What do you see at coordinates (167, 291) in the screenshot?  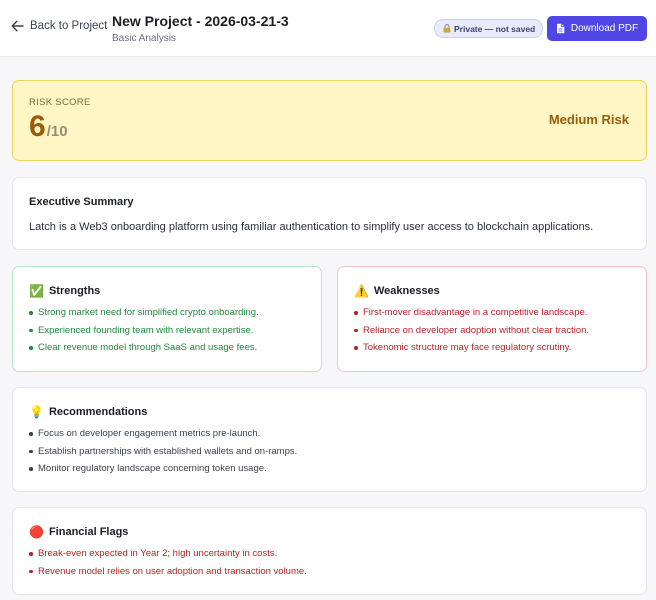 I see `strengths-title: ✅ Strengths` at bounding box center [167, 291].